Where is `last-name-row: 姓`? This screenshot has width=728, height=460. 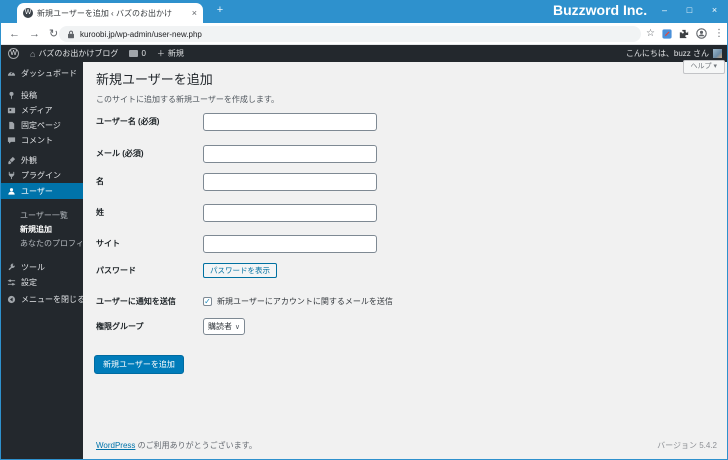 last-name-row: 姓 is located at coordinates (406, 213).